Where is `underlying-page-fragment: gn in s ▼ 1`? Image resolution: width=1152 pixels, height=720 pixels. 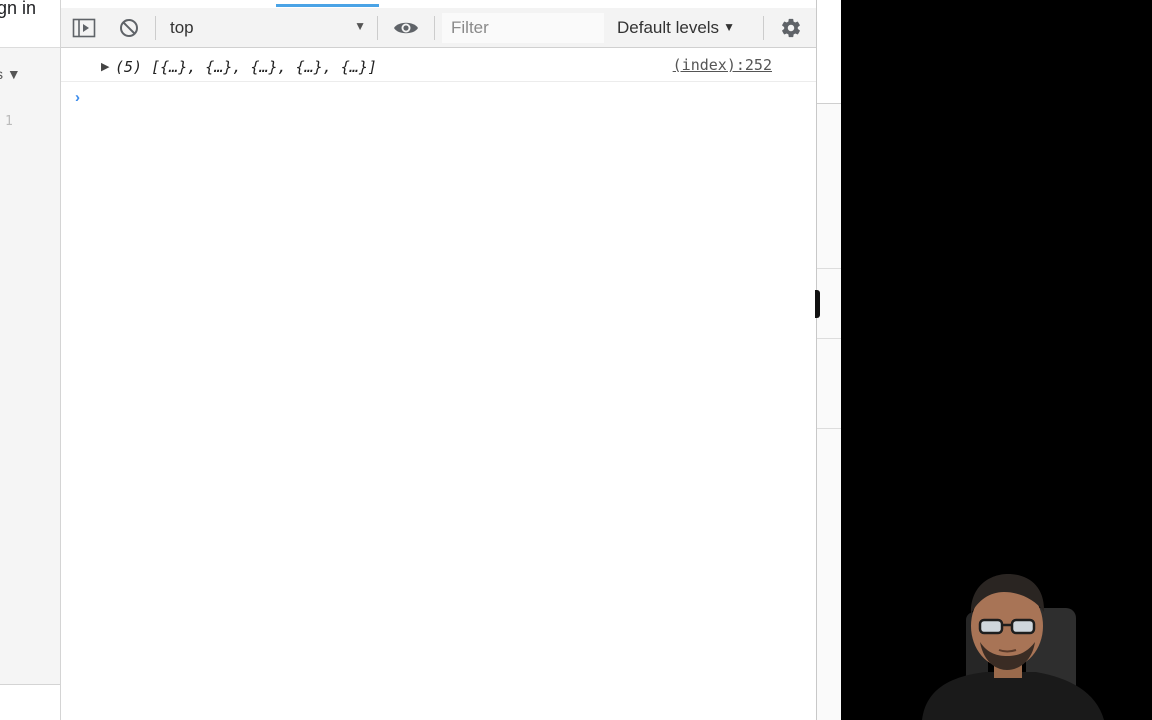
underlying-page-fragment: gn in s ▼ 1 is located at coordinates (30, 360).